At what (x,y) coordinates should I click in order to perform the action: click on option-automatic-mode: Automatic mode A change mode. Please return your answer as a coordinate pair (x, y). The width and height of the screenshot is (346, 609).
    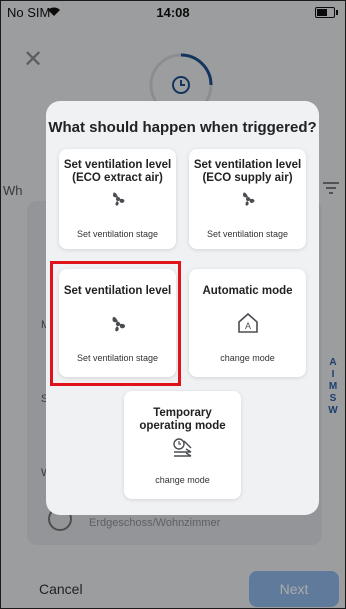
    Looking at the image, I should click on (247, 323).